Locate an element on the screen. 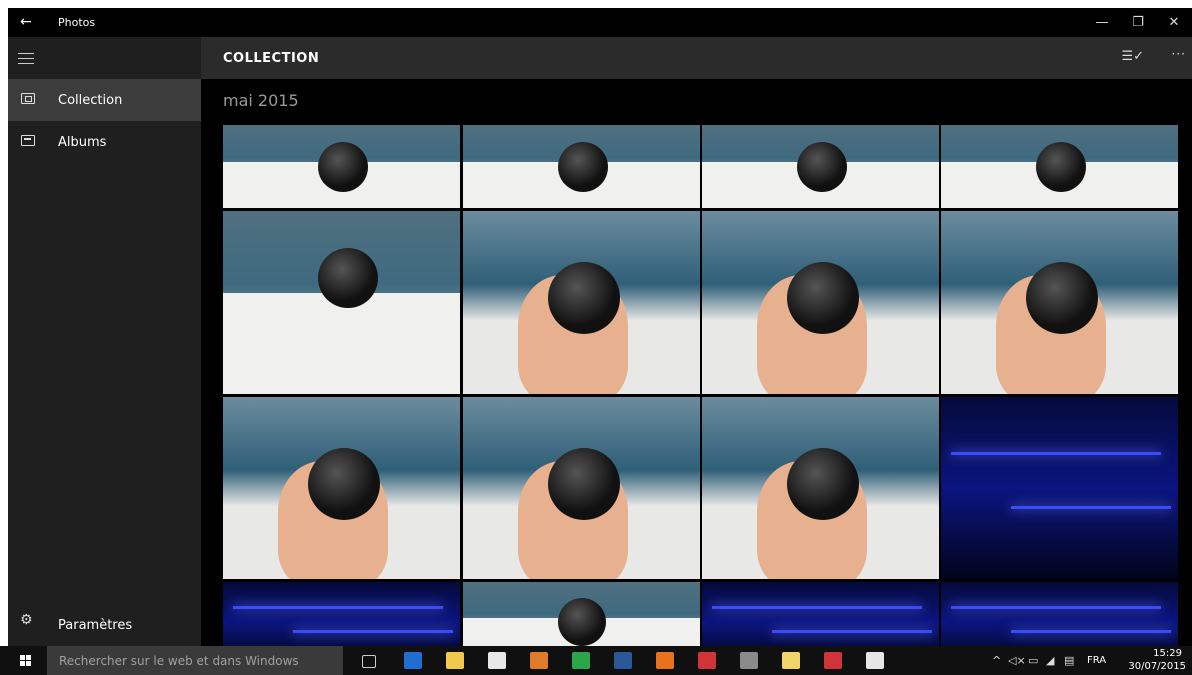 The width and height of the screenshot is (1192, 675). clock-time: 15:29 is located at coordinates (1167, 653).